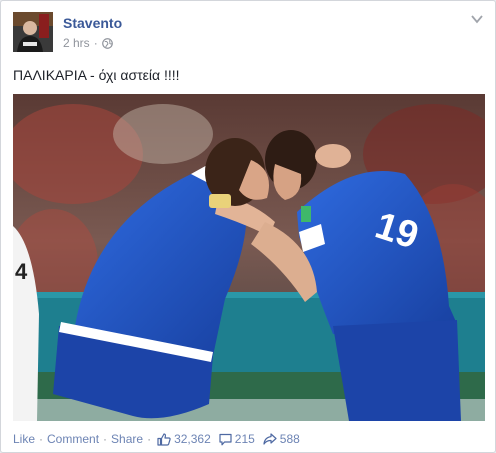 Image resolution: width=496 pixels, height=453 pixels. Describe the element at coordinates (156, 439) in the screenshot. I see `post-actions: Like · Comment · Share · 32,362 215 588` at that location.